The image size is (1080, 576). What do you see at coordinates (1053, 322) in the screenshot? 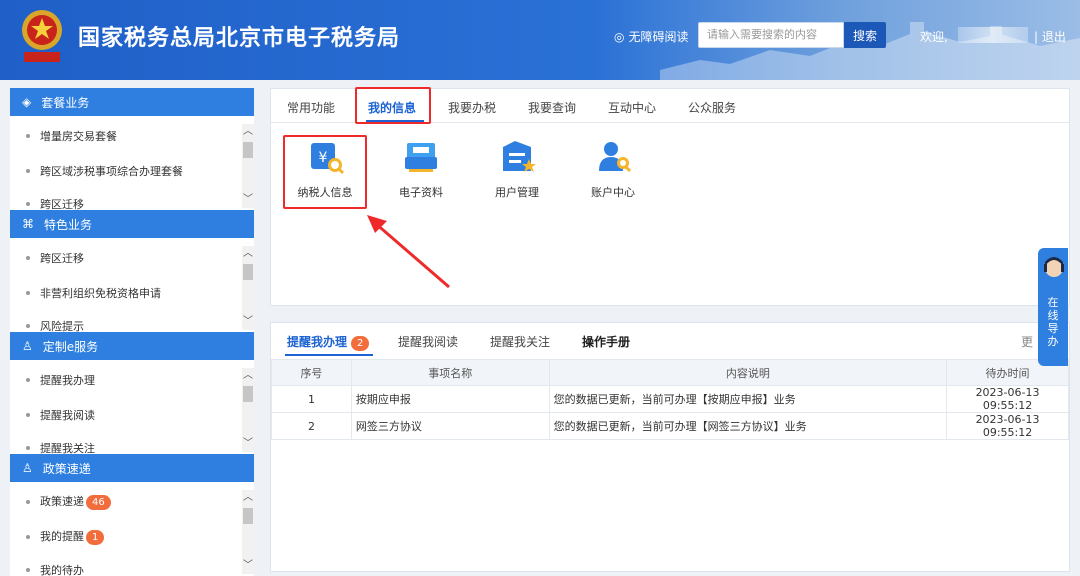
I see `guide-label: 在线导办` at bounding box center [1053, 322].